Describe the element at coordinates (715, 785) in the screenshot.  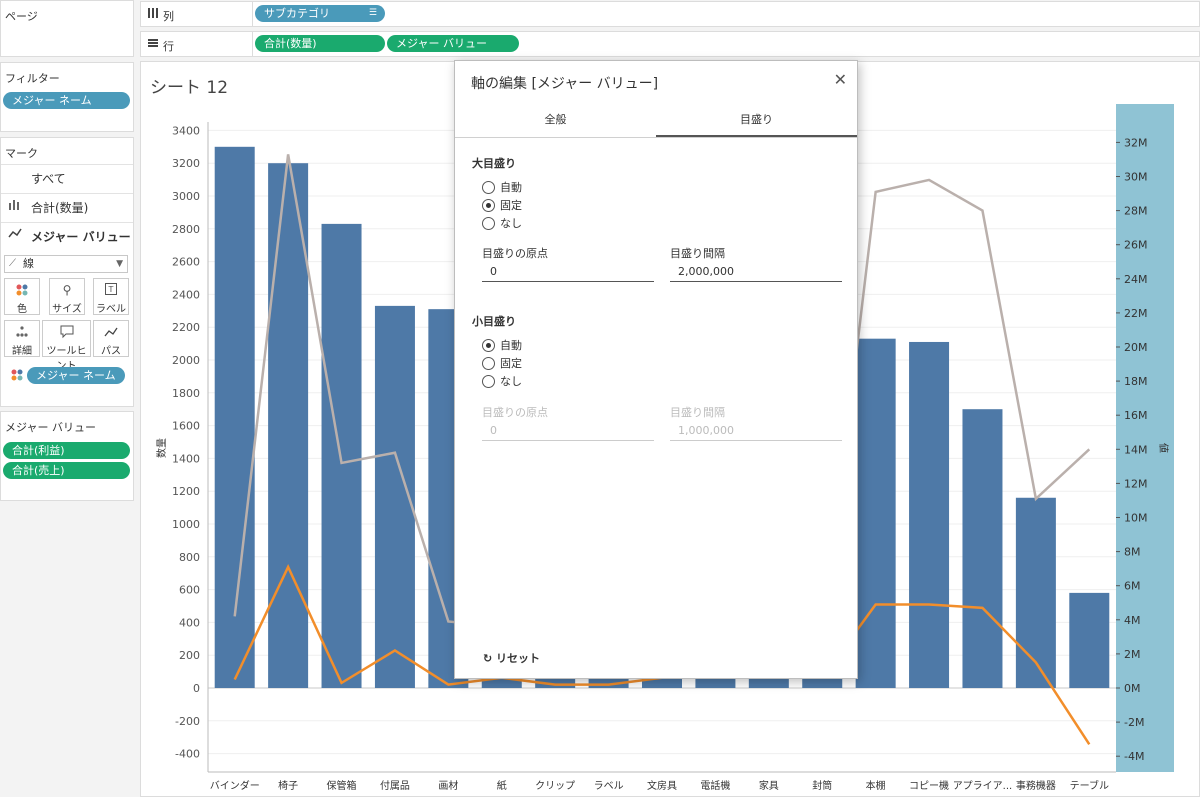
I see `x-tick-label: 電話機` at that location.